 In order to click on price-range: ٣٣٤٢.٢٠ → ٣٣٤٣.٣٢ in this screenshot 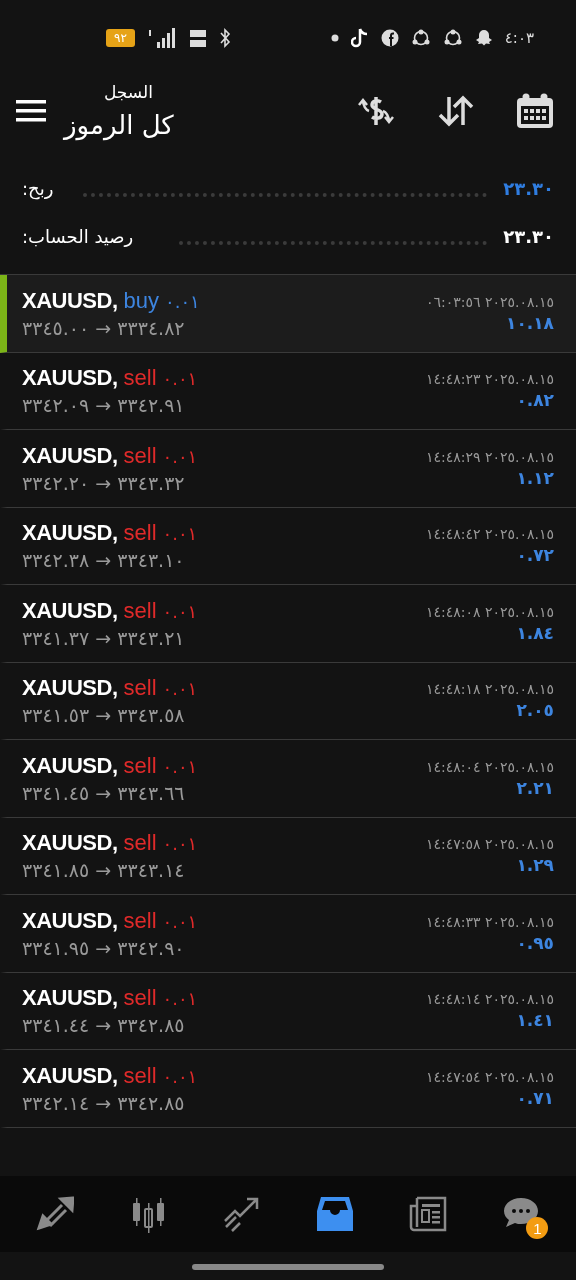, I will do `click(104, 482)`.